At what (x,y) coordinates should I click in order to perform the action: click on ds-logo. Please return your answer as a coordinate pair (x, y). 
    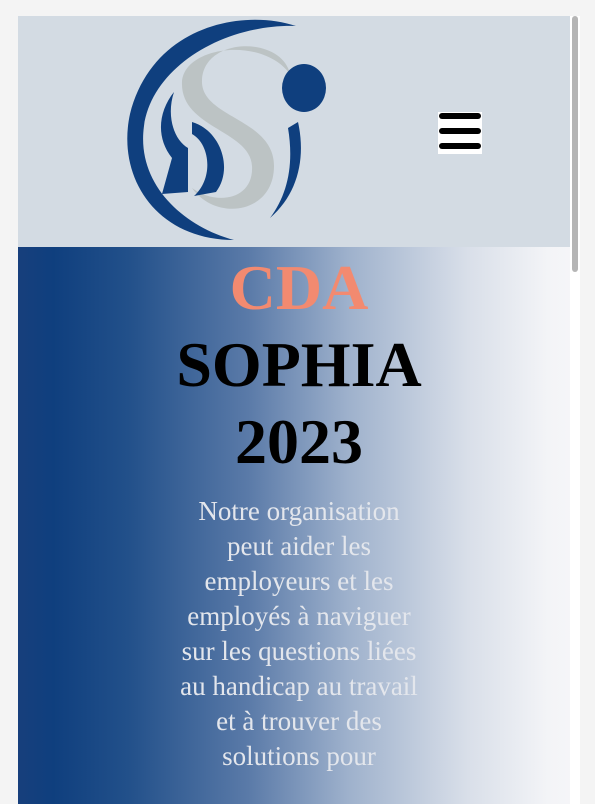
    Looking at the image, I should click on (228, 130).